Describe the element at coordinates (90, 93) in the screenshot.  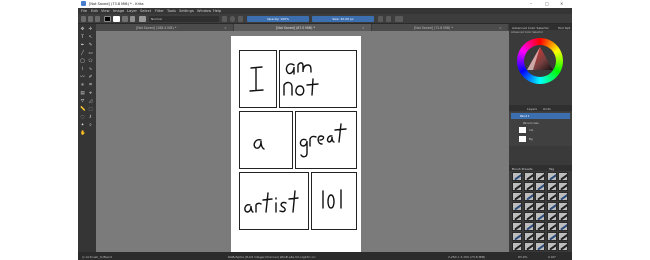
I see `color-picker-icon: ⌖` at that location.